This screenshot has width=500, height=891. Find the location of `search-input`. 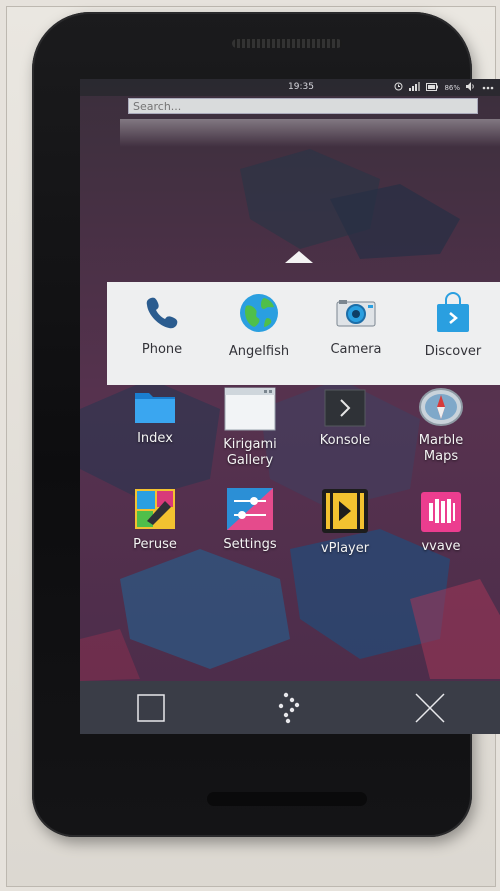

search-input is located at coordinates (303, 106).